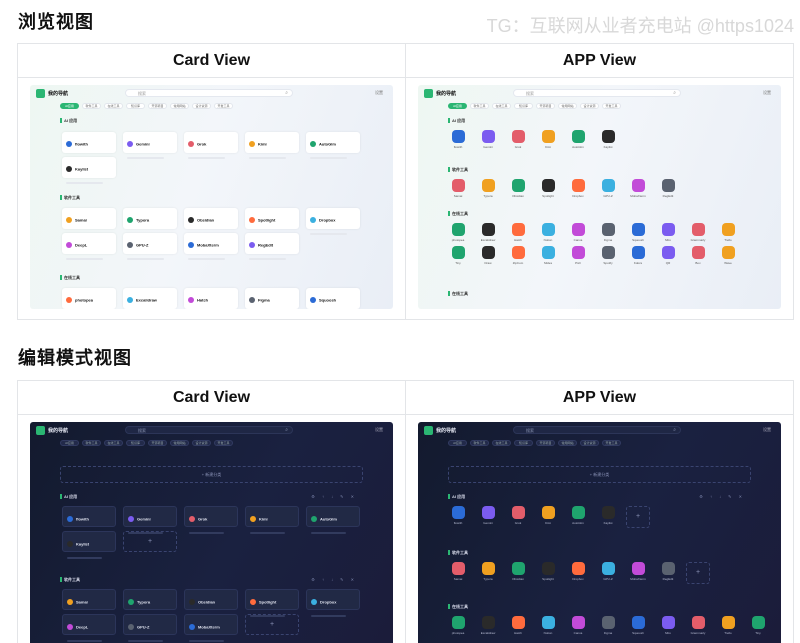  What do you see at coordinates (89, 145) in the screenshot?
I see `site-card: flowith` at bounding box center [89, 145].